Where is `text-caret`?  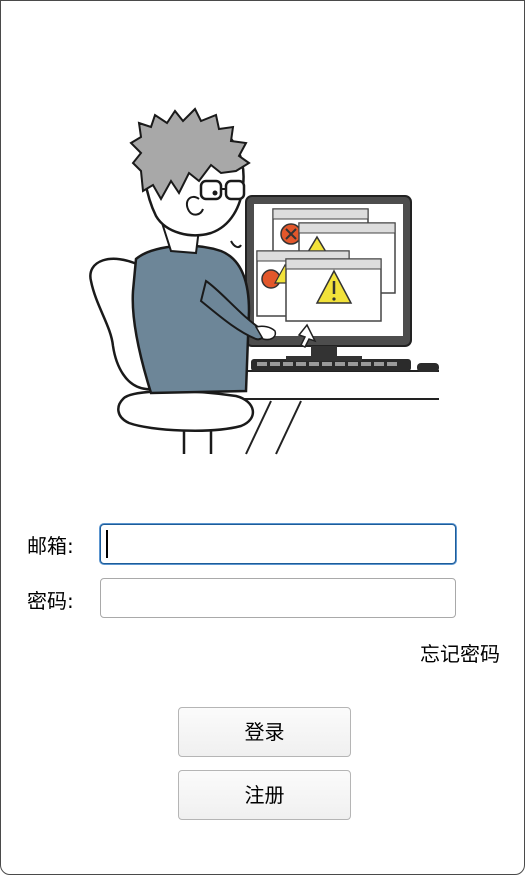 text-caret is located at coordinates (107, 544).